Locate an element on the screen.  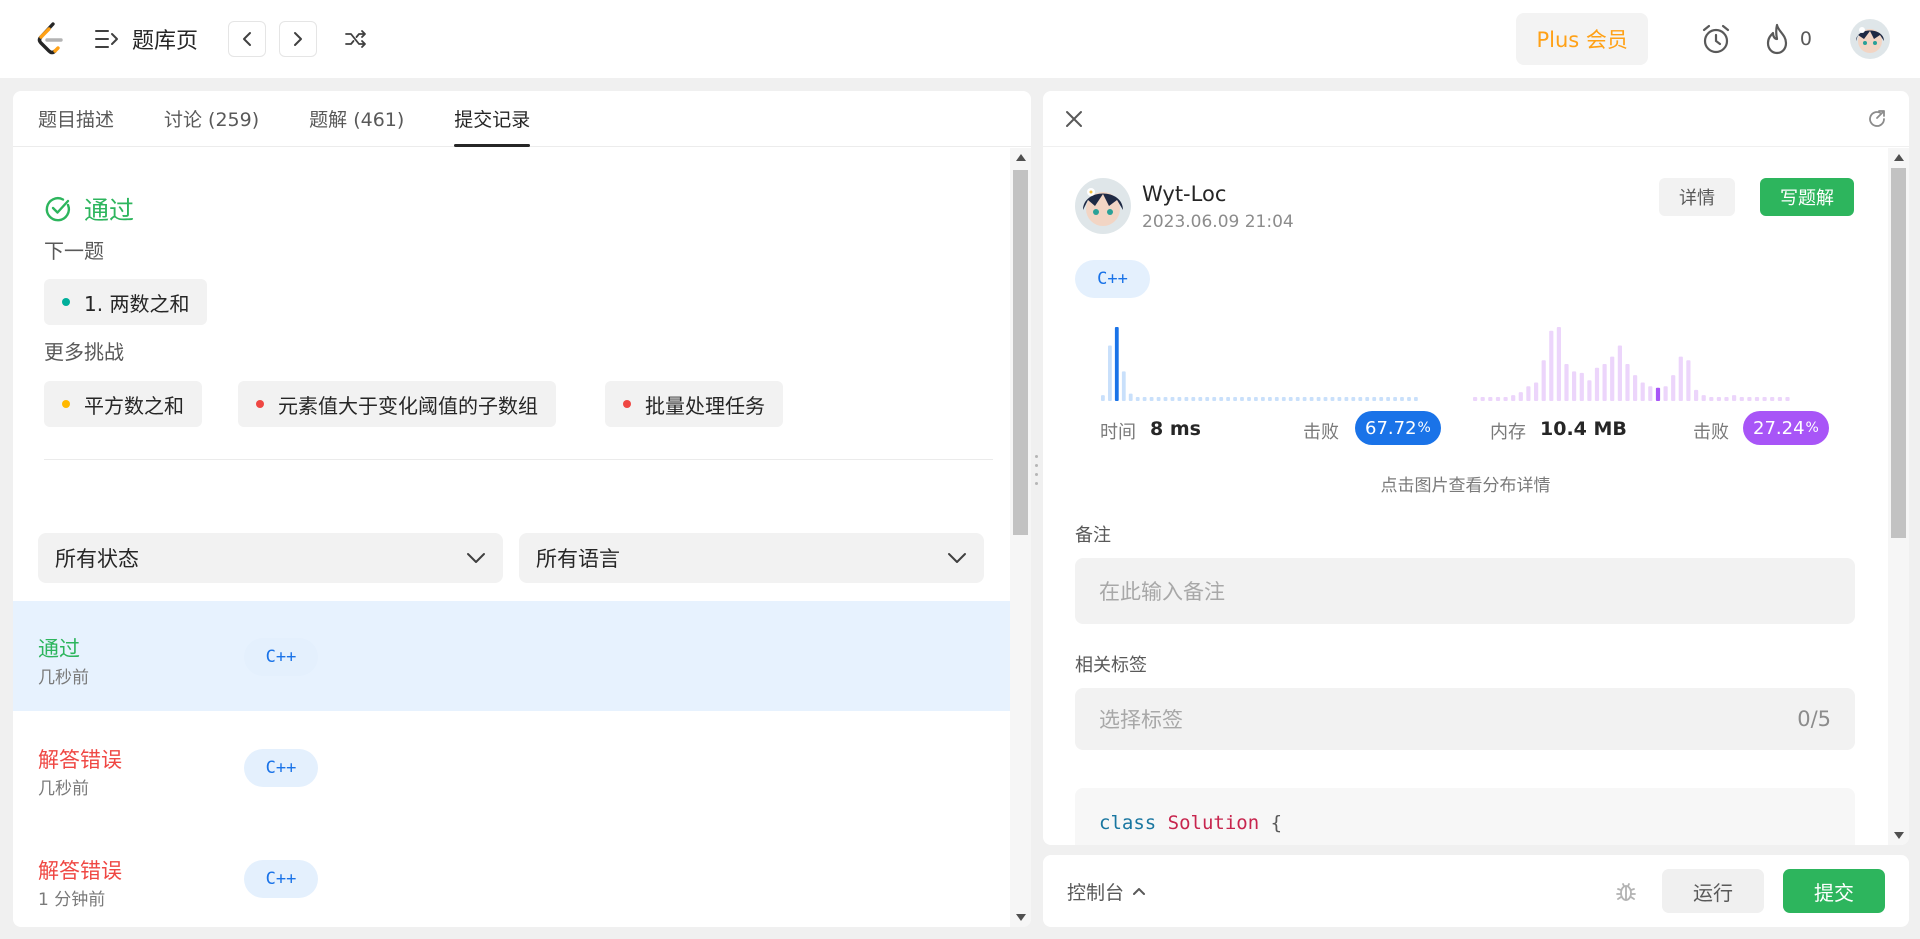
submission-row: 解答错误 几秒前 C++ is located at coordinates (511, 767).